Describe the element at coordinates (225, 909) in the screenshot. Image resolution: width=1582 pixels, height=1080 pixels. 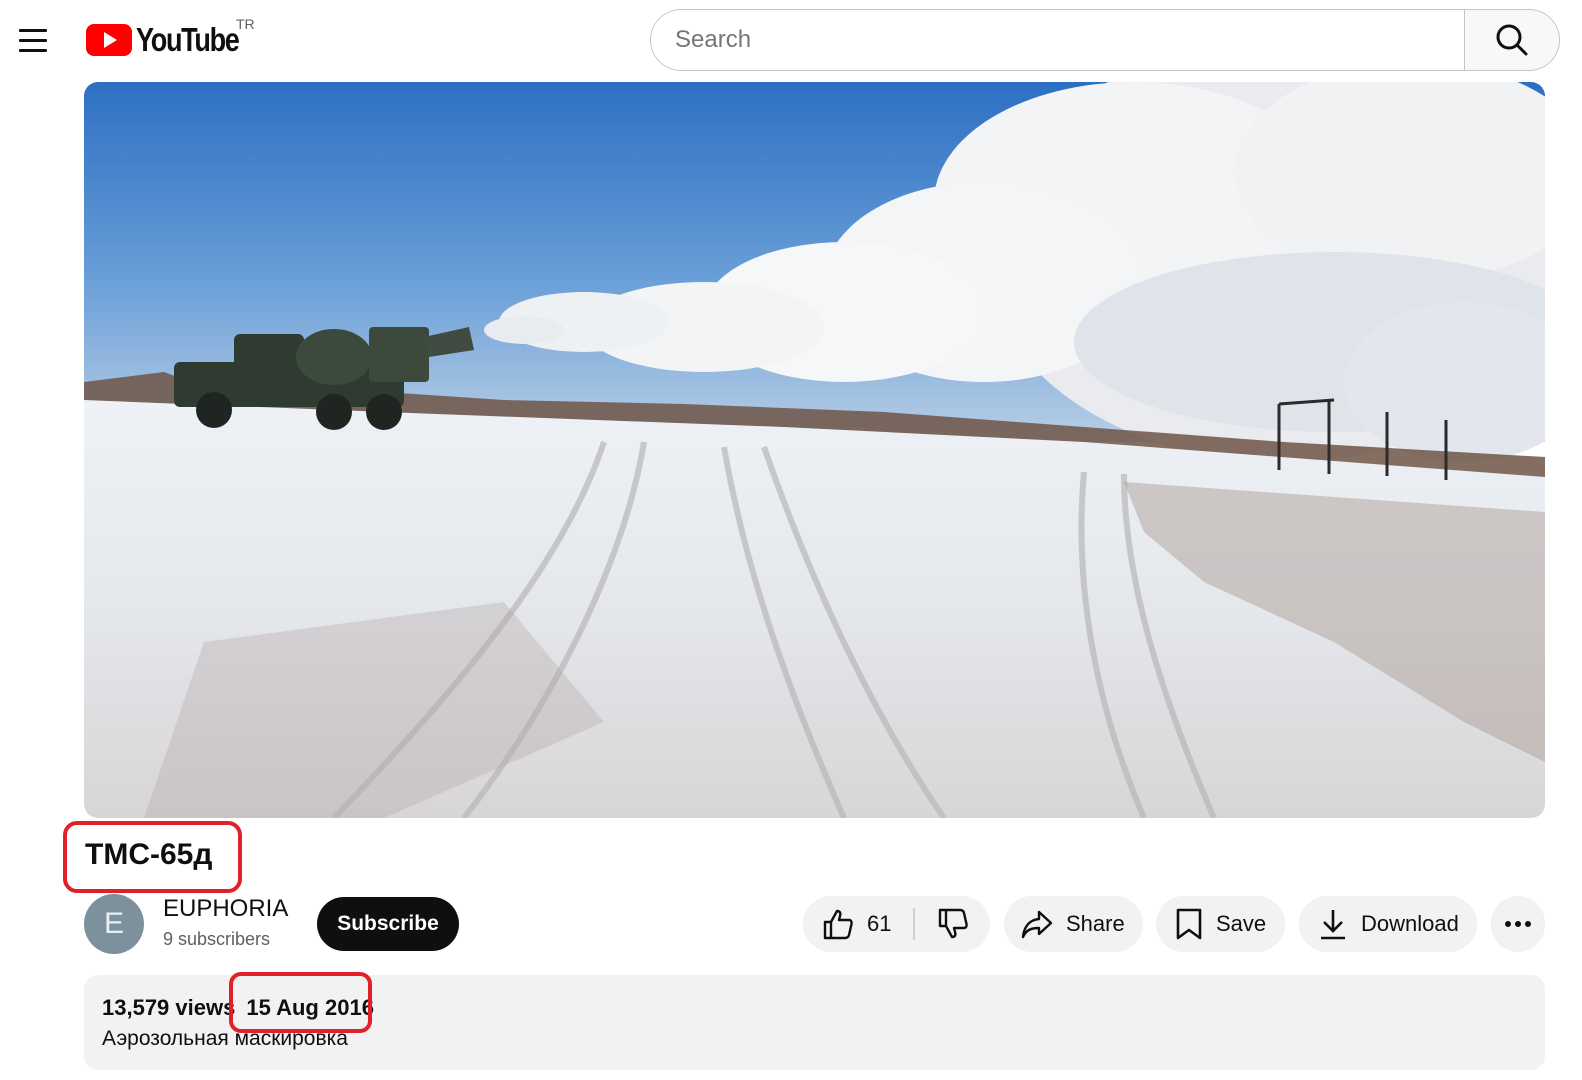
I see `channel-name: EUPHORIA` at that location.